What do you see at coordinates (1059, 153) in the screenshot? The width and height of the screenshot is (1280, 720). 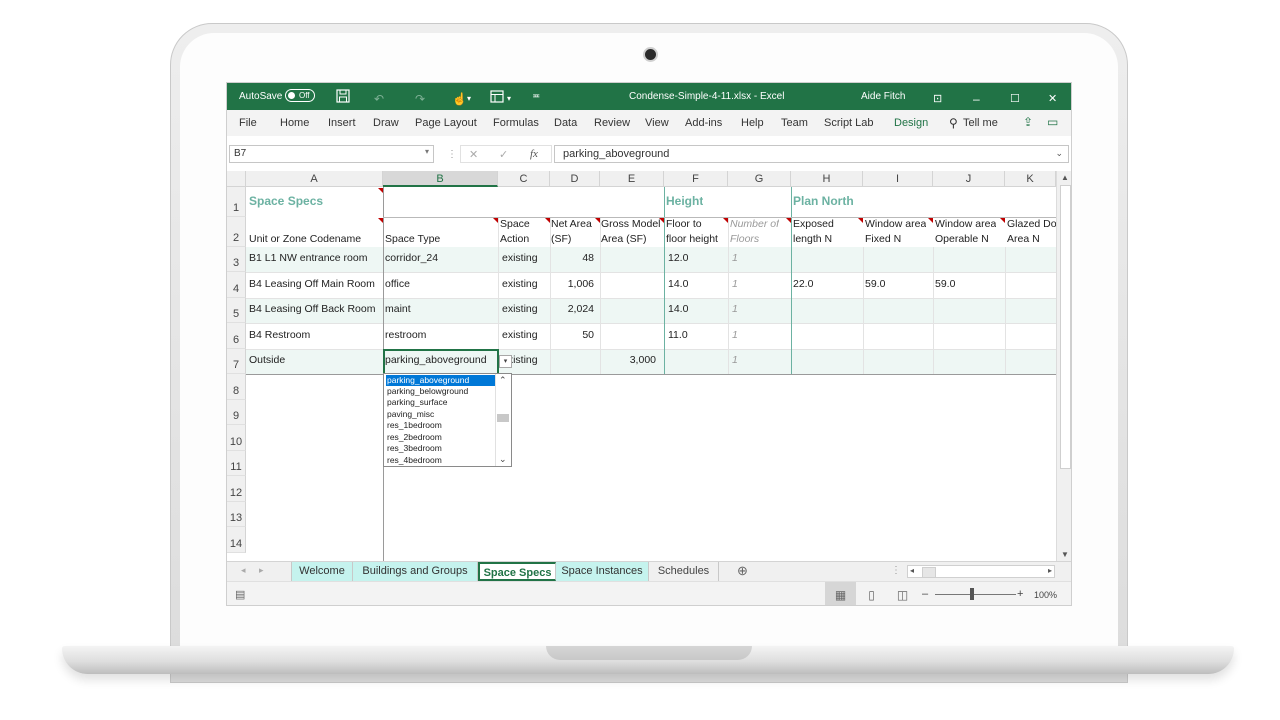 I see `expand-formula-bar-icon: ⌄` at bounding box center [1059, 153].